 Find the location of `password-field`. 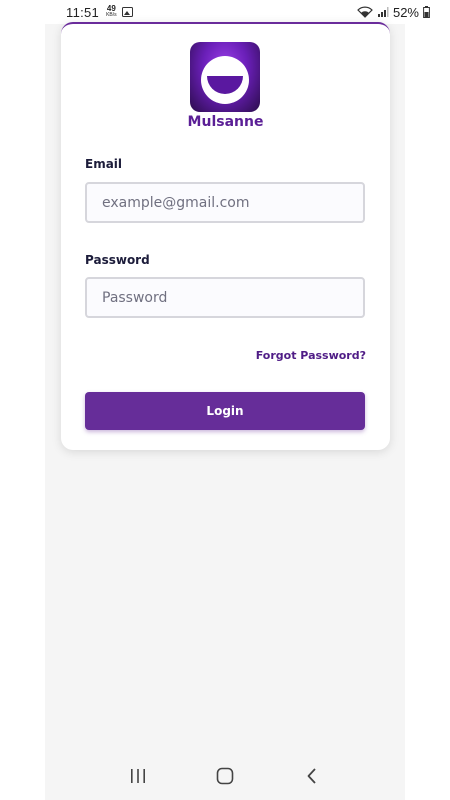

password-field is located at coordinates (225, 297).